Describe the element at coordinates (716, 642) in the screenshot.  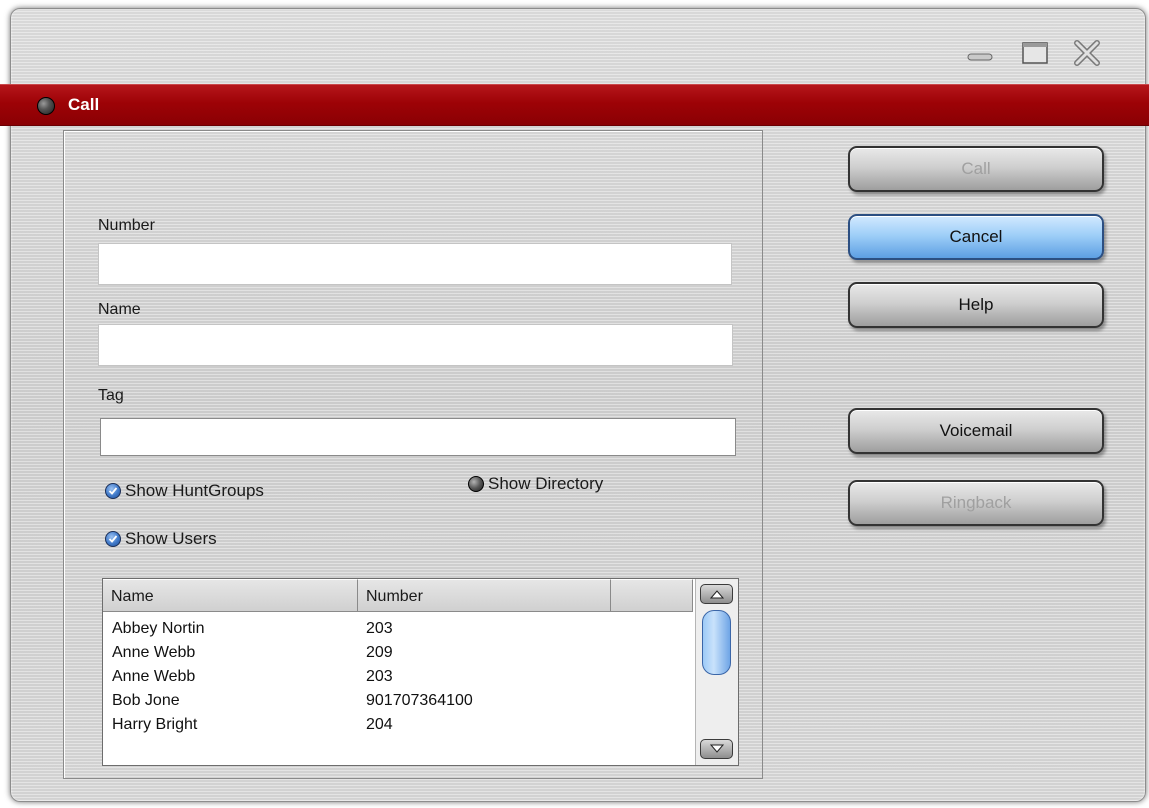
I see `scroll-thumb` at that location.